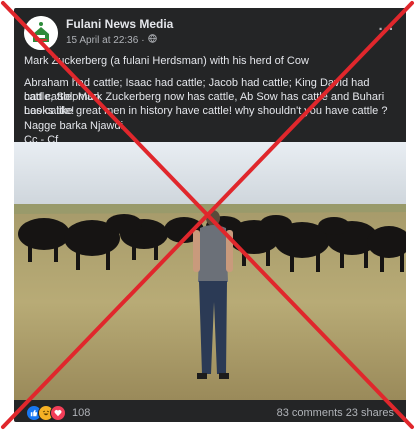 Image resolution: width=415 pixels, height=430 pixels. Describe the element at coordinates (41, 33) in the screenshot. I see `page-avatar` at that location.